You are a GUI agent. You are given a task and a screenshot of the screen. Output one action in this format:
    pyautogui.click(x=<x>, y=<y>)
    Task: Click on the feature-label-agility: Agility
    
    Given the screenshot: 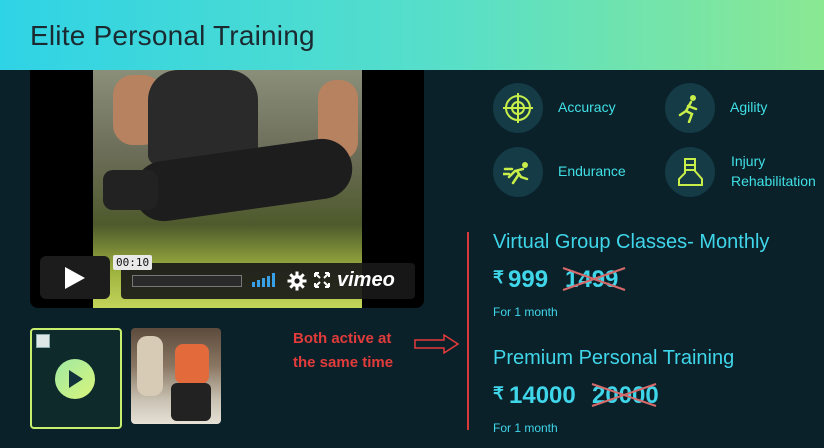 What is the action you would take?
    pyautogui.click(x=749, y=107)
    